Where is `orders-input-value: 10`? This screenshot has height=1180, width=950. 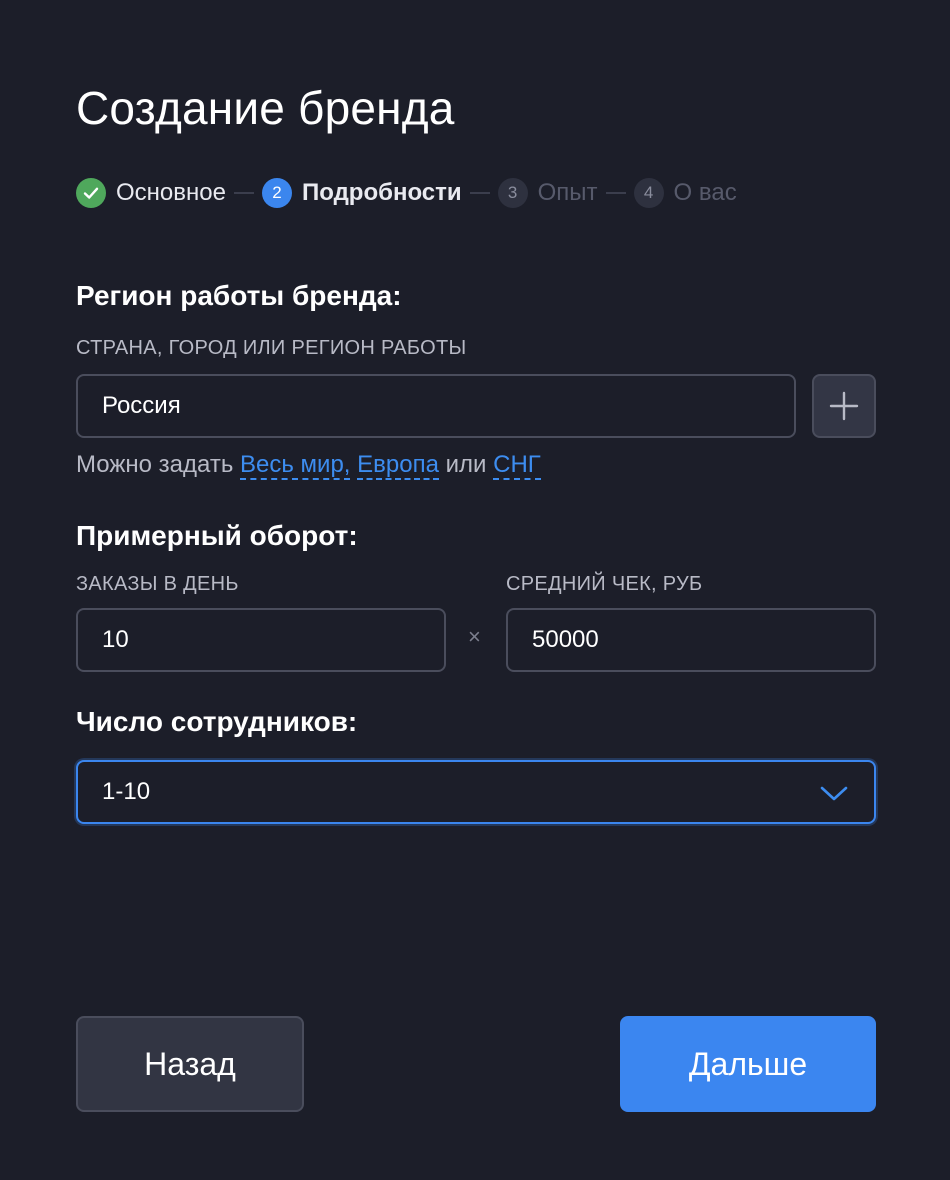
orders-input-value: 10 is located at coordinates (115, 639).